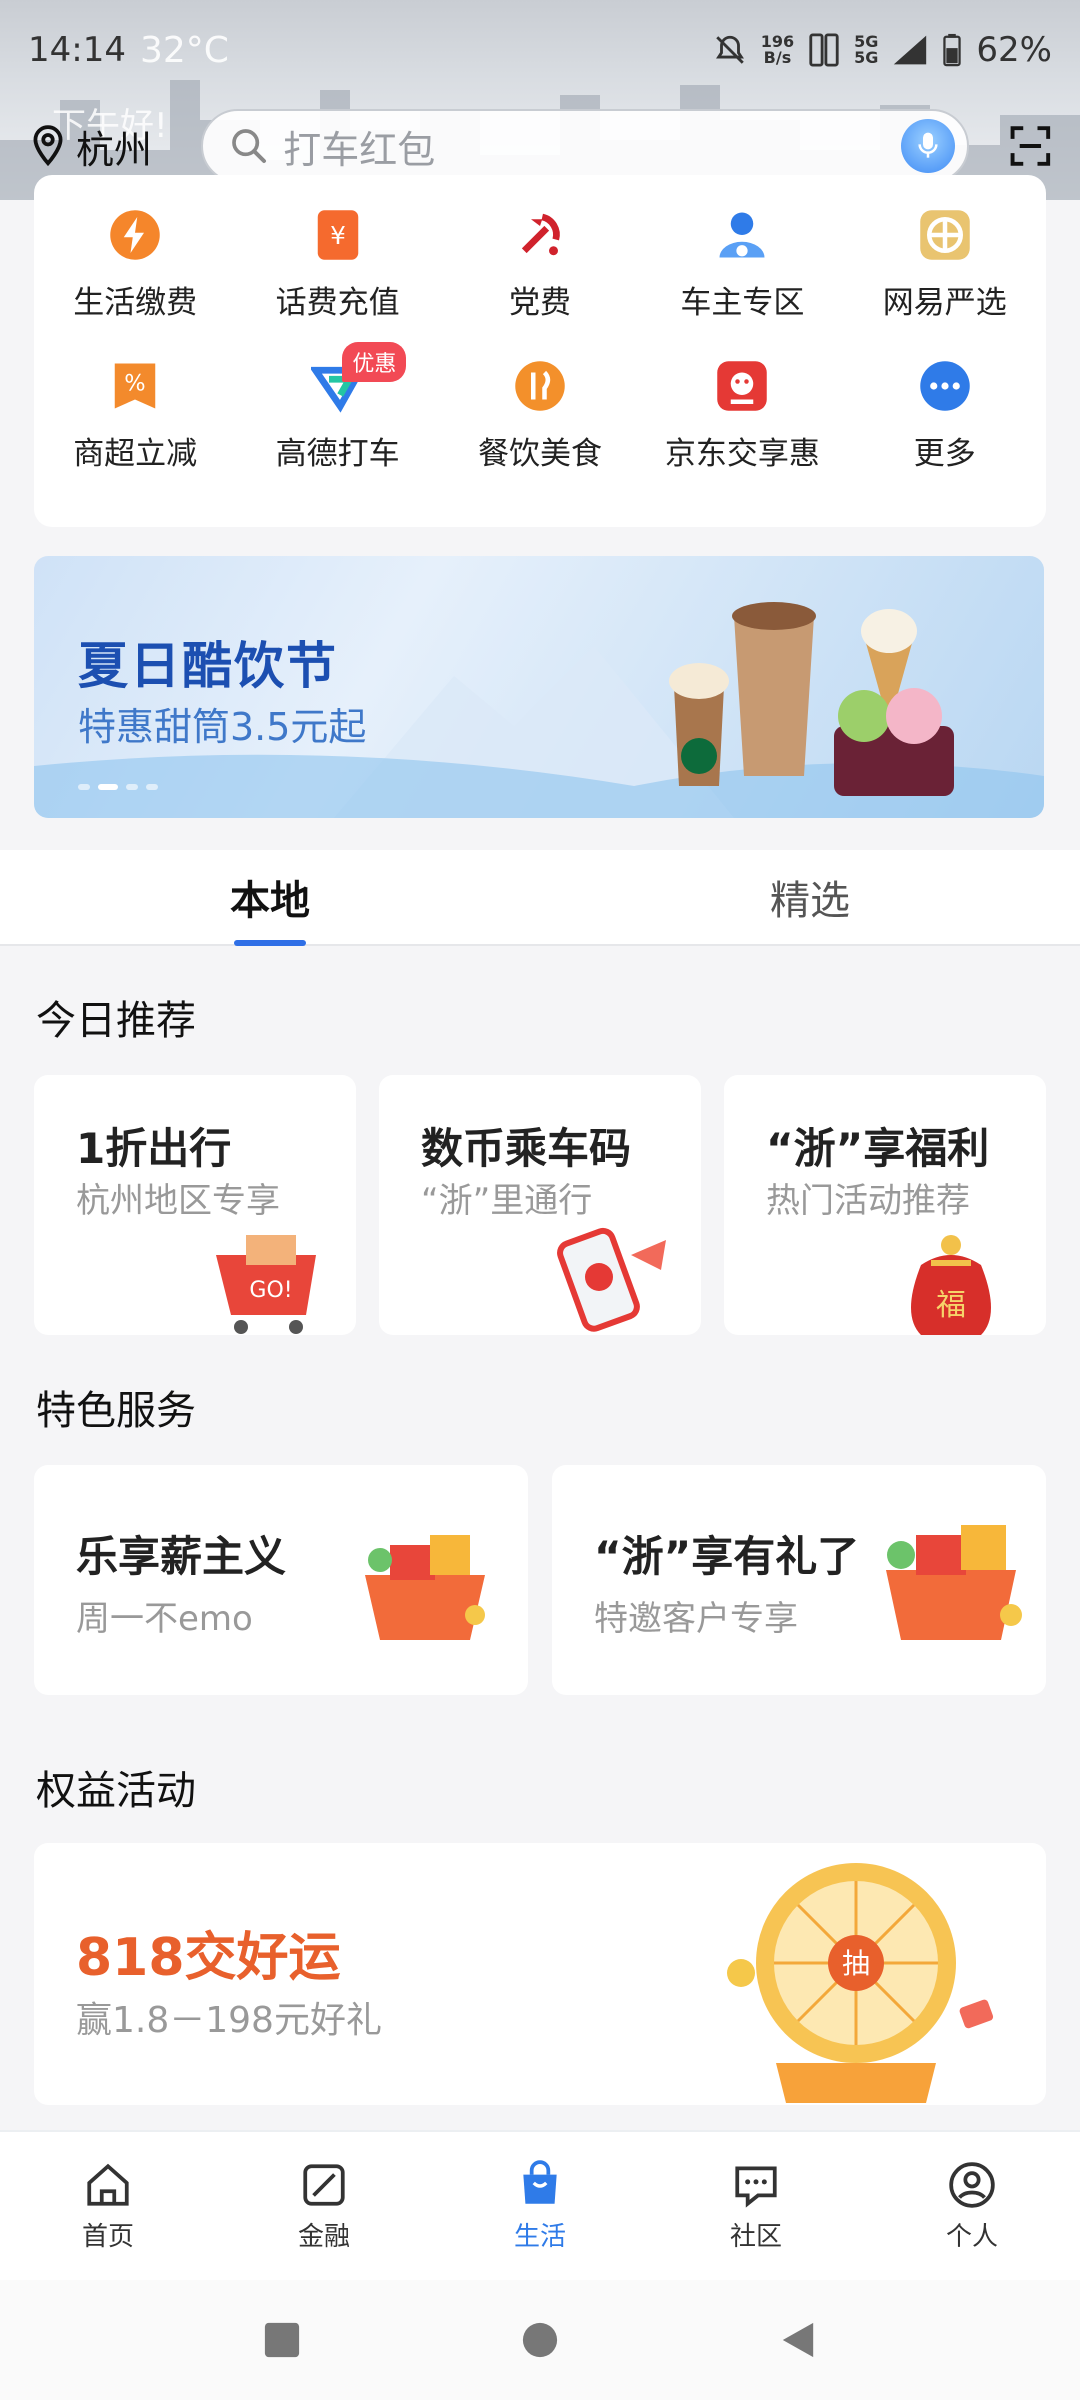 The image size is (1080, 2400). What do you see at coordinates (135, 303) in the screenshot?
I see `service-label: 生活缴费` at bounding box center [135, 303].